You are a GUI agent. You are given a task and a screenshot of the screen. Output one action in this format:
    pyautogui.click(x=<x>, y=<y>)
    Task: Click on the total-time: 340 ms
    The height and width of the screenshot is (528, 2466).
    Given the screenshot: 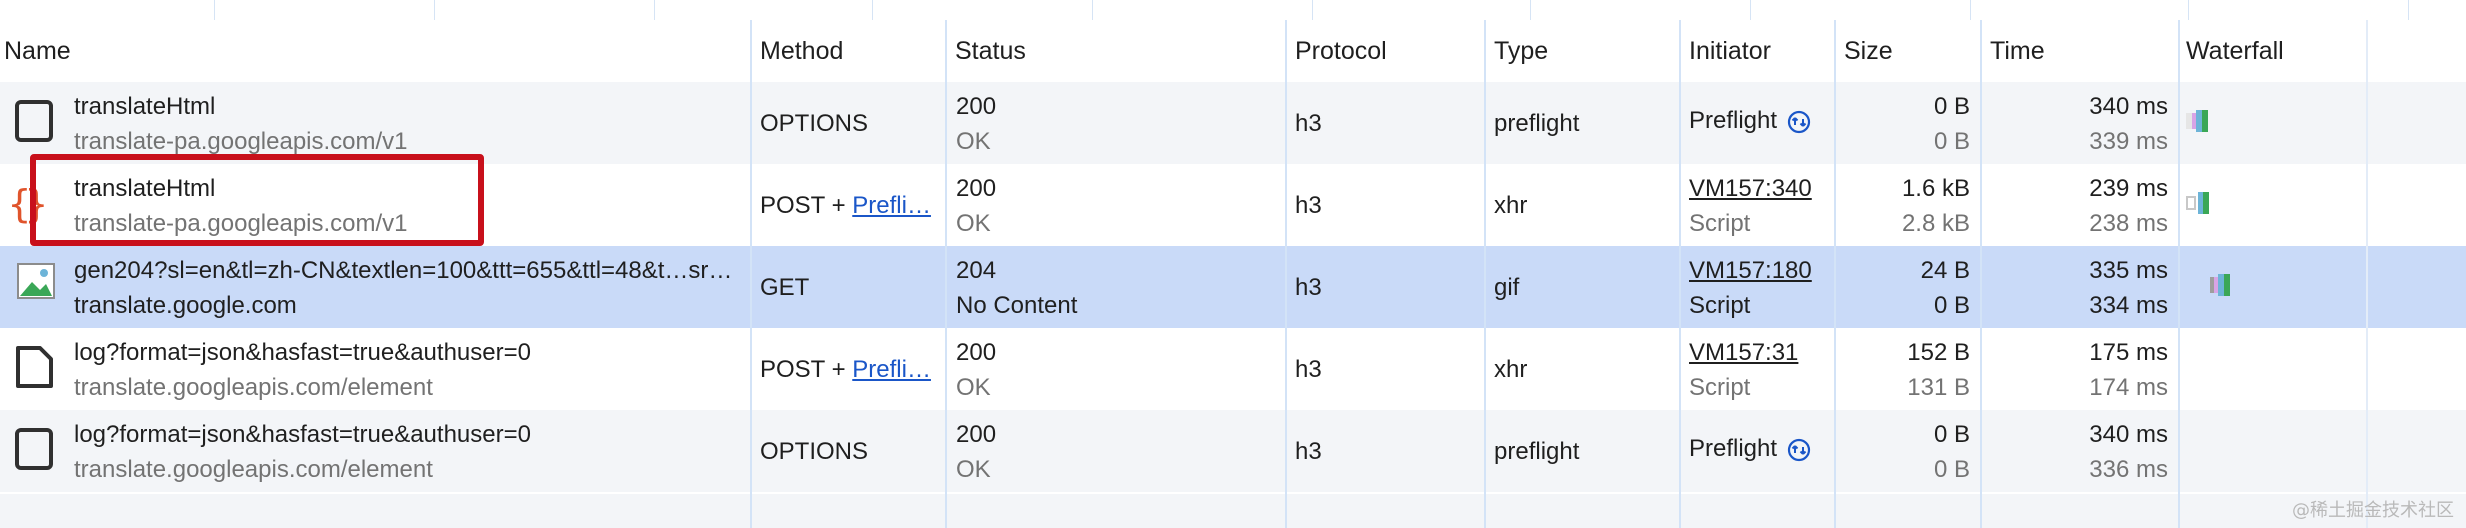 What is the action you would take?
    pyautogui.click(x=2128, y=434)
    